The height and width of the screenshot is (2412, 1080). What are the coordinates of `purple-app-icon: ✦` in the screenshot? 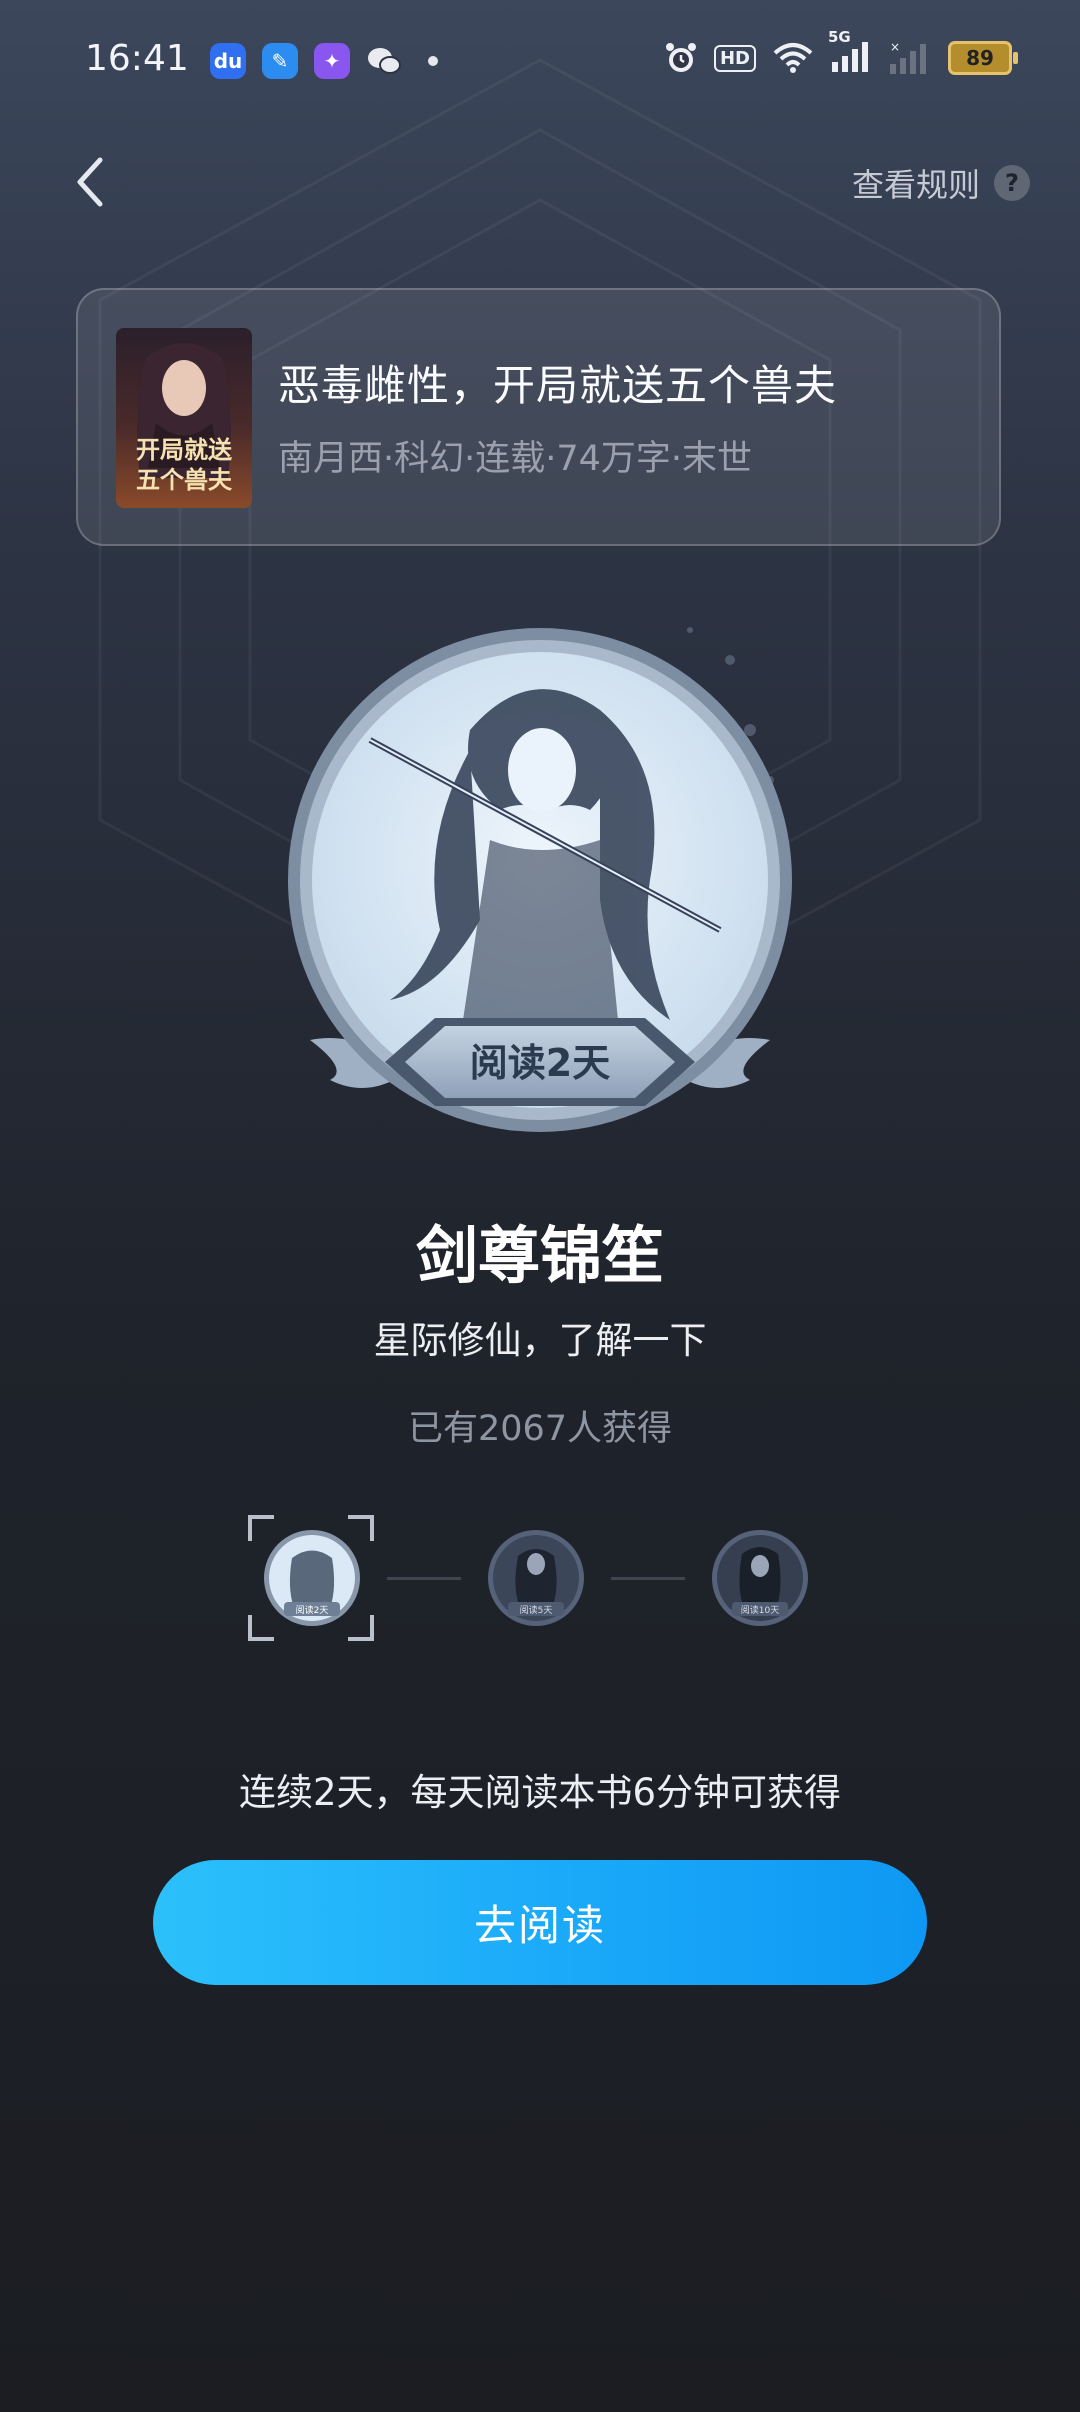 It's located at (332, 61).